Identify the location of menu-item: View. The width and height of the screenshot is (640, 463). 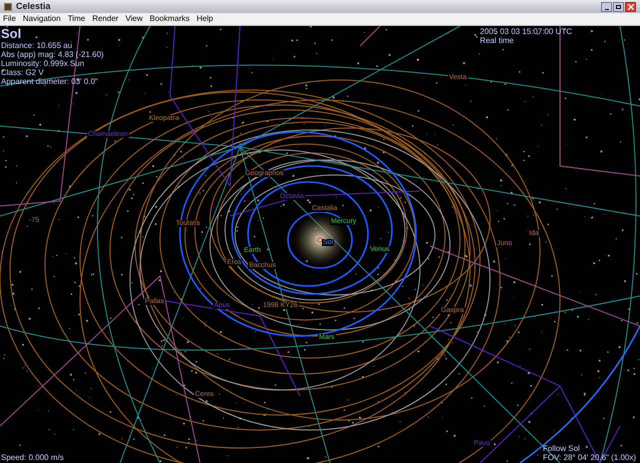
(134, 19).